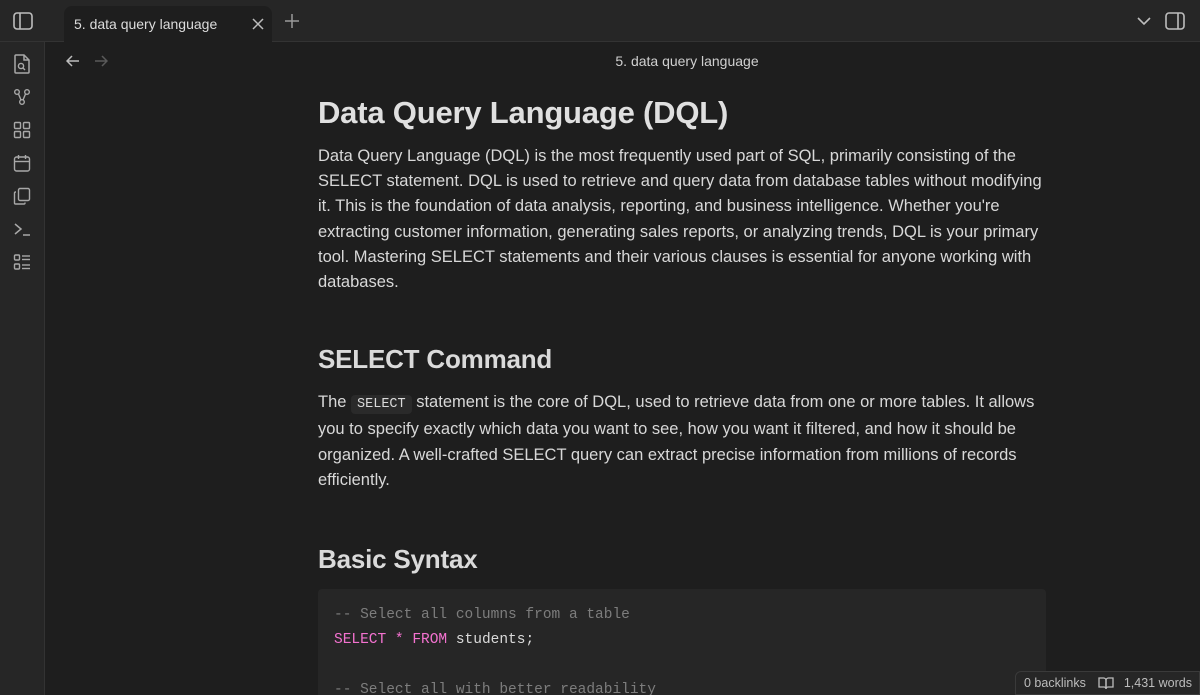  I want to click on tab-title: 5. data query language, so click(146, 24).